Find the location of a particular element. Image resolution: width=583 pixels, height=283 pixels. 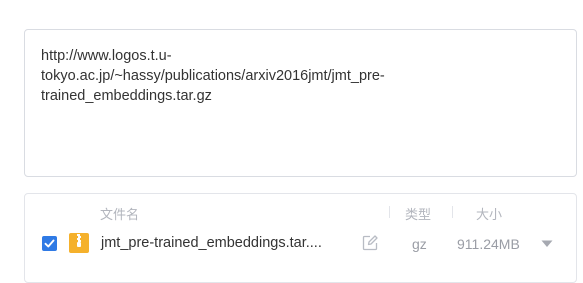

url-line-1: http://www.logos.t.u- is located at coordinates (106, 56).